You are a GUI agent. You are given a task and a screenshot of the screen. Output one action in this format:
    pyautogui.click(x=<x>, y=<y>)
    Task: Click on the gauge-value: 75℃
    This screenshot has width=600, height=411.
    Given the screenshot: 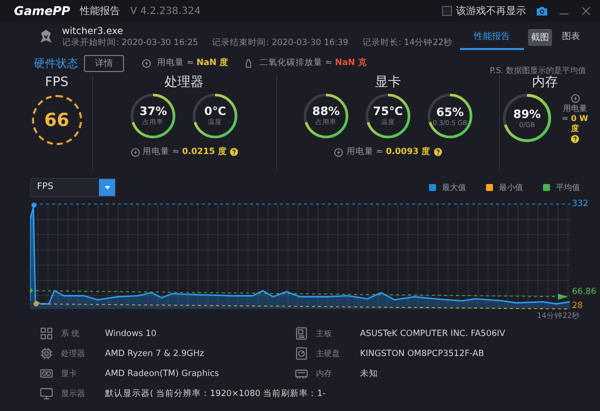 What is the action you would take?
    pyautogui.click(x=388, y=111)
    